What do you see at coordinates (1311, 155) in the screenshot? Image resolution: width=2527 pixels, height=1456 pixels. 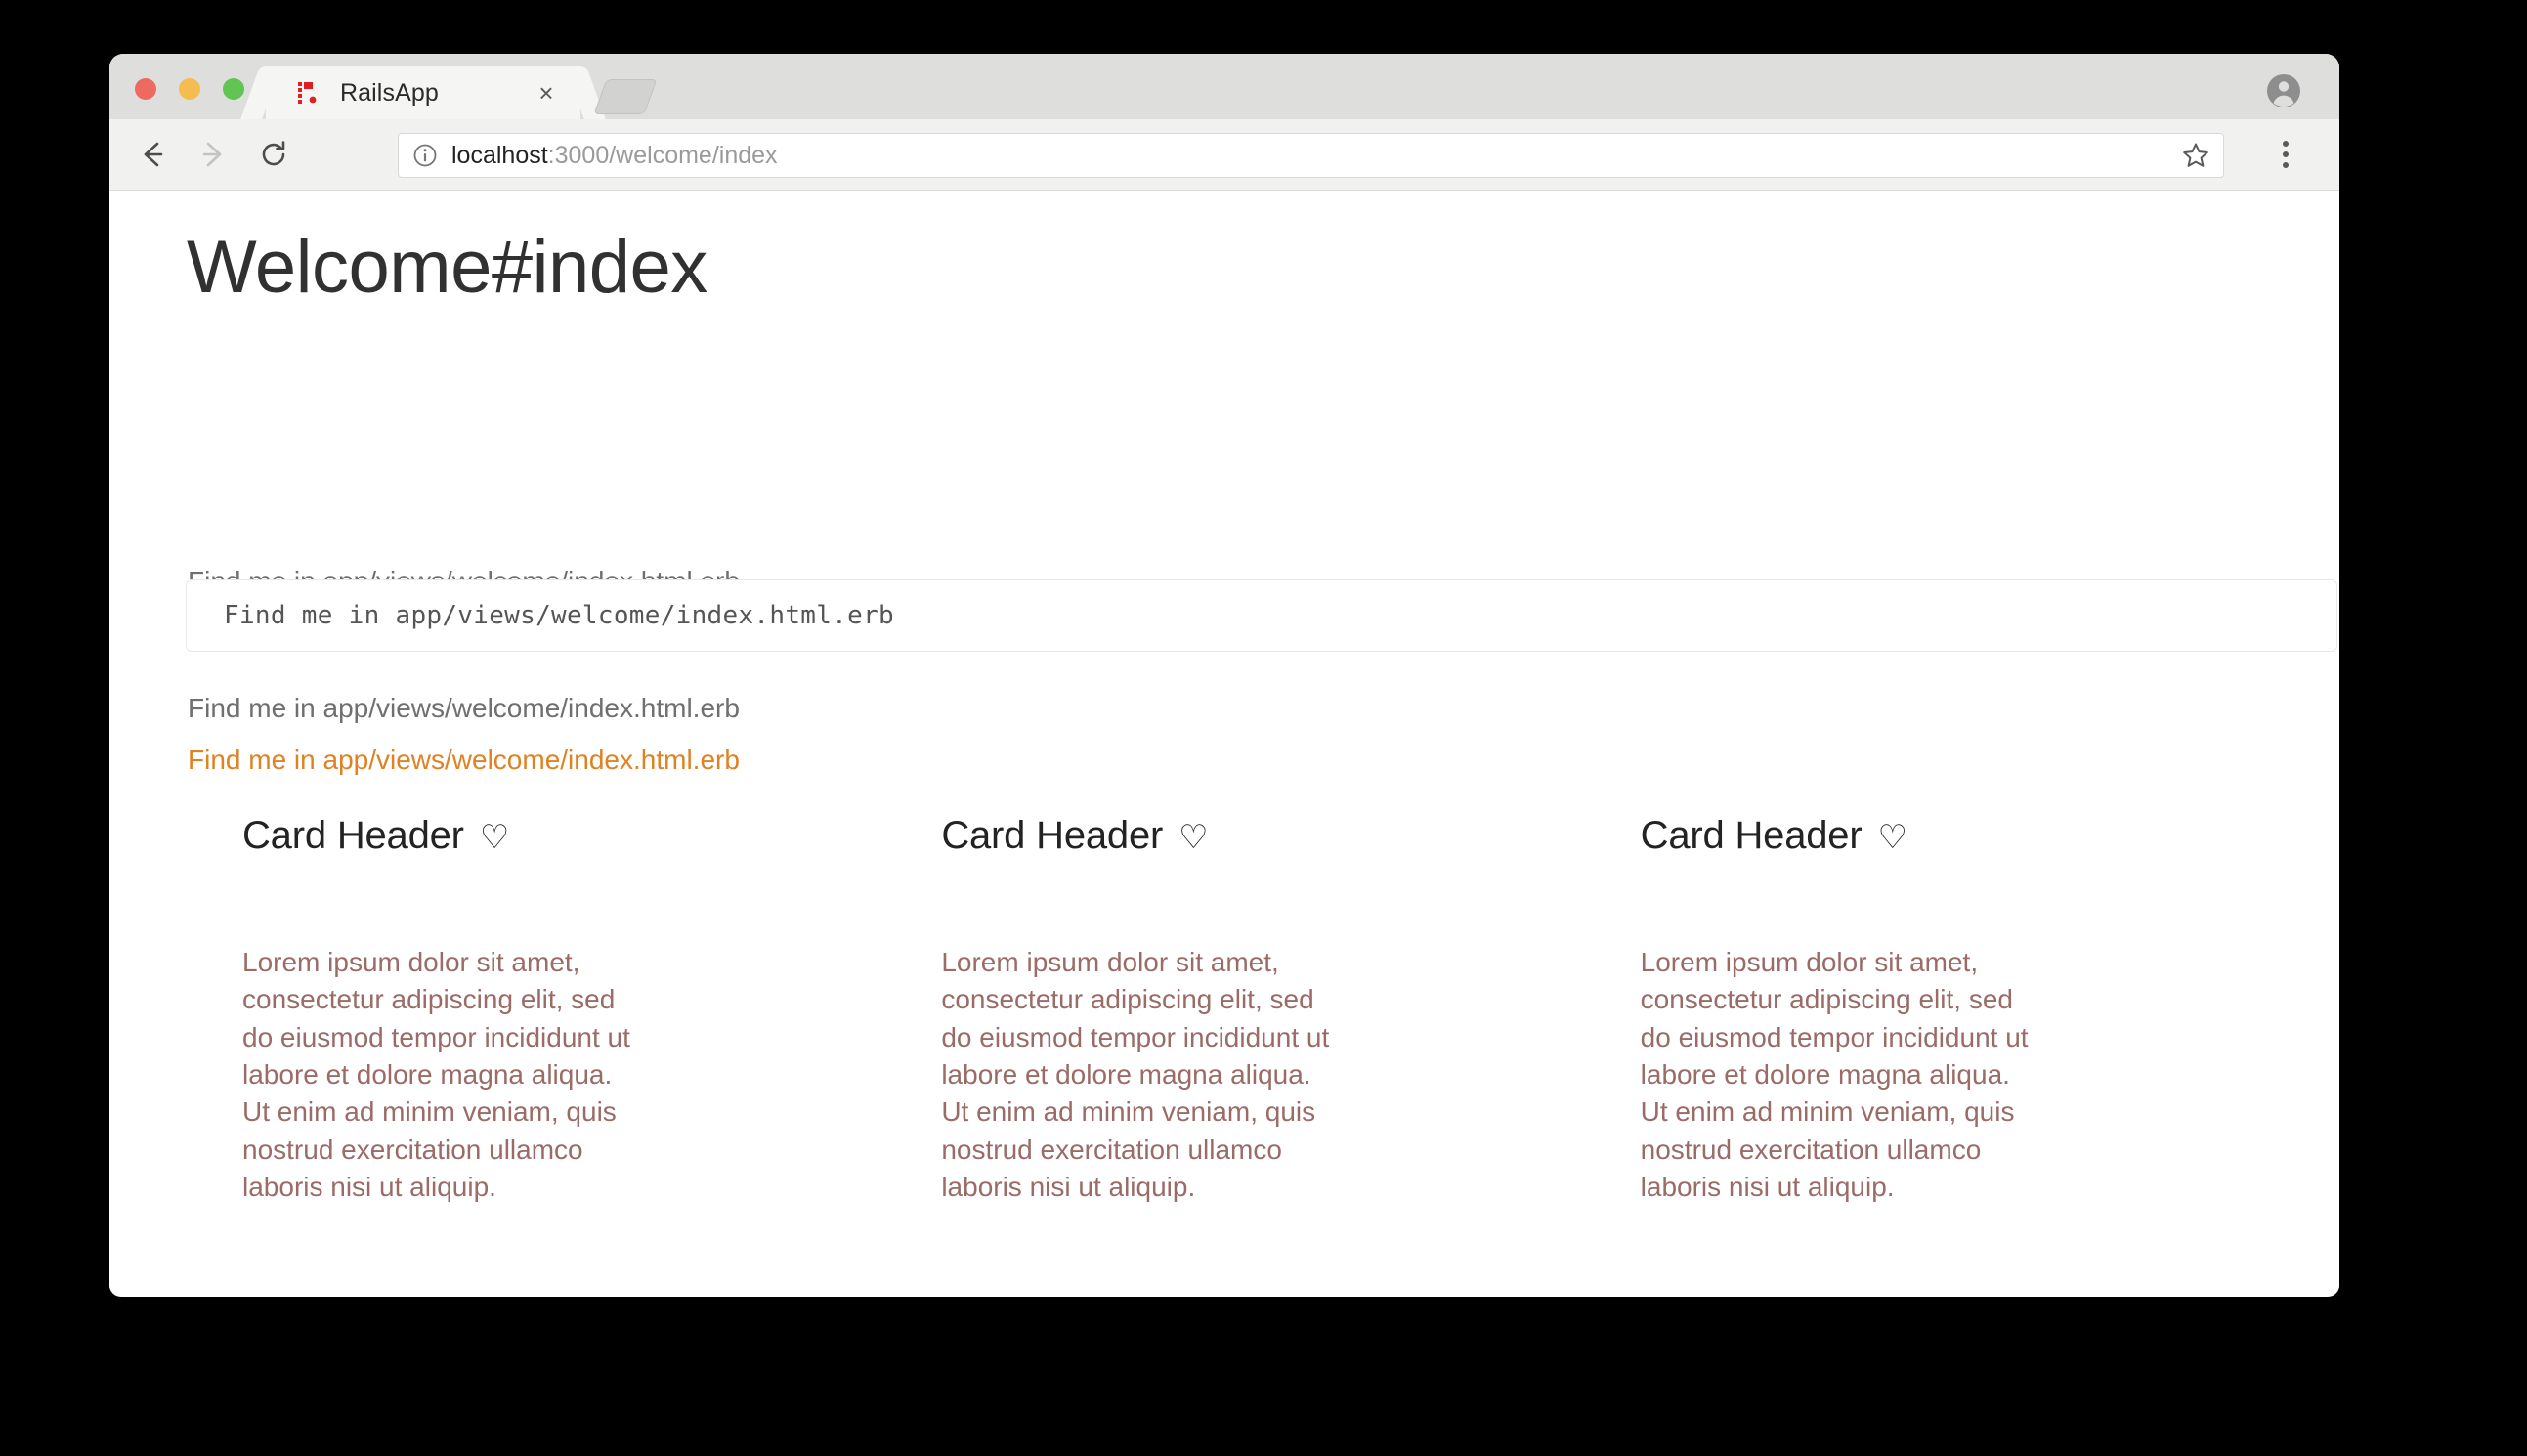 I see `address-bar: localhost:3000/welcome/index` at bounding box center [1311, 155].